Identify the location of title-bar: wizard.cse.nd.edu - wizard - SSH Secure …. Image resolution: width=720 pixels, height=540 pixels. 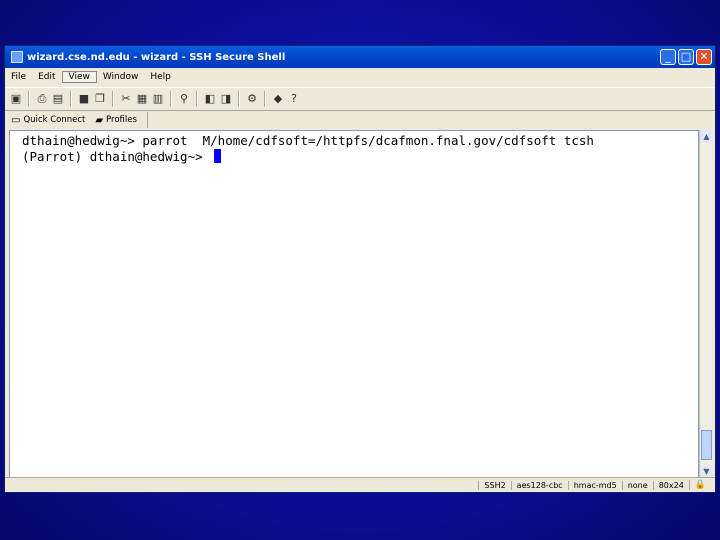
(360, 57).